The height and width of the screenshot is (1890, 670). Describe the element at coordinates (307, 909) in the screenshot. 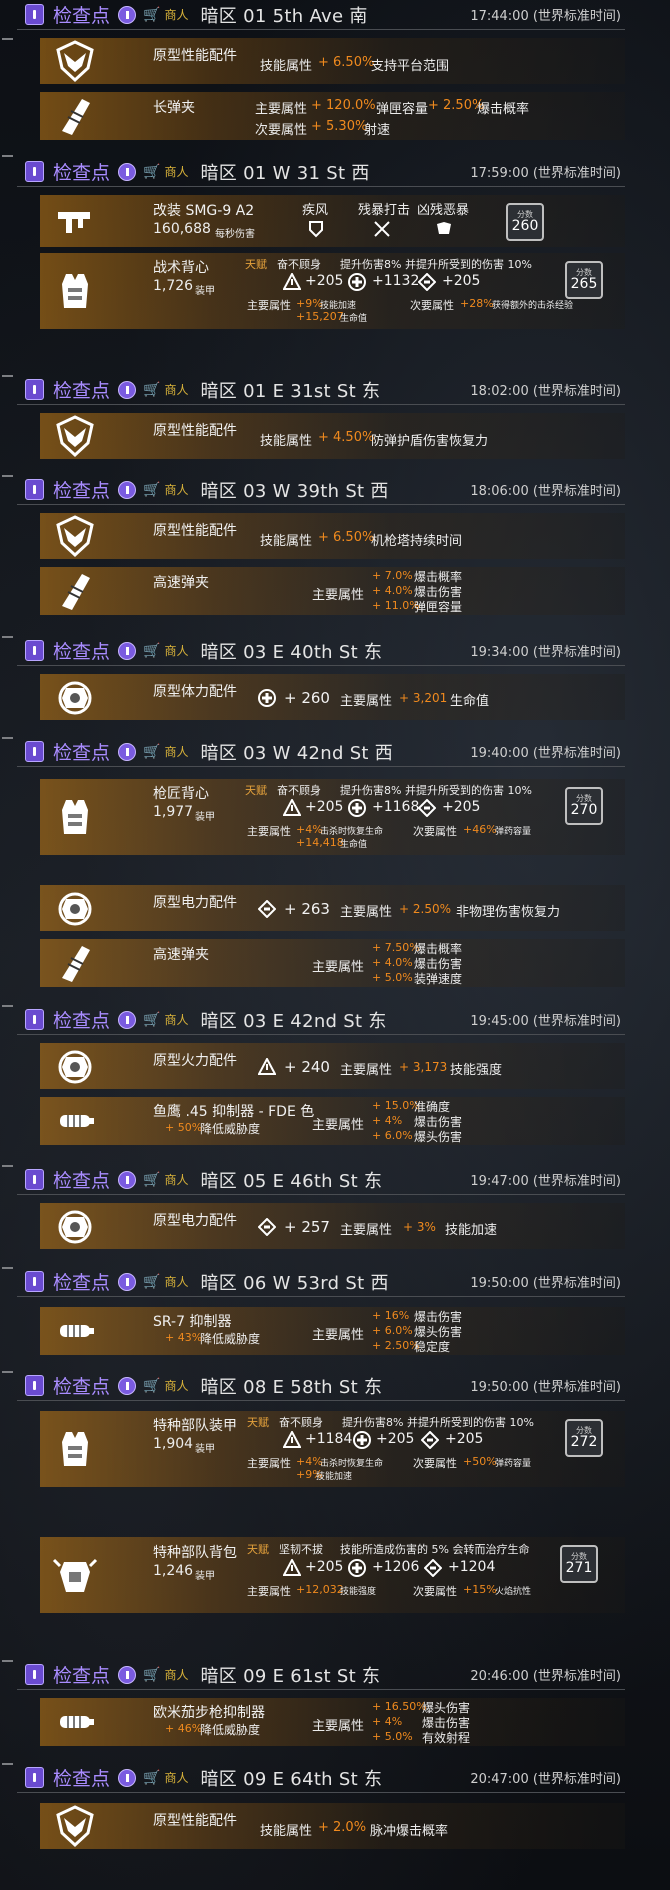

I see `stat-value: + 263` at that location.